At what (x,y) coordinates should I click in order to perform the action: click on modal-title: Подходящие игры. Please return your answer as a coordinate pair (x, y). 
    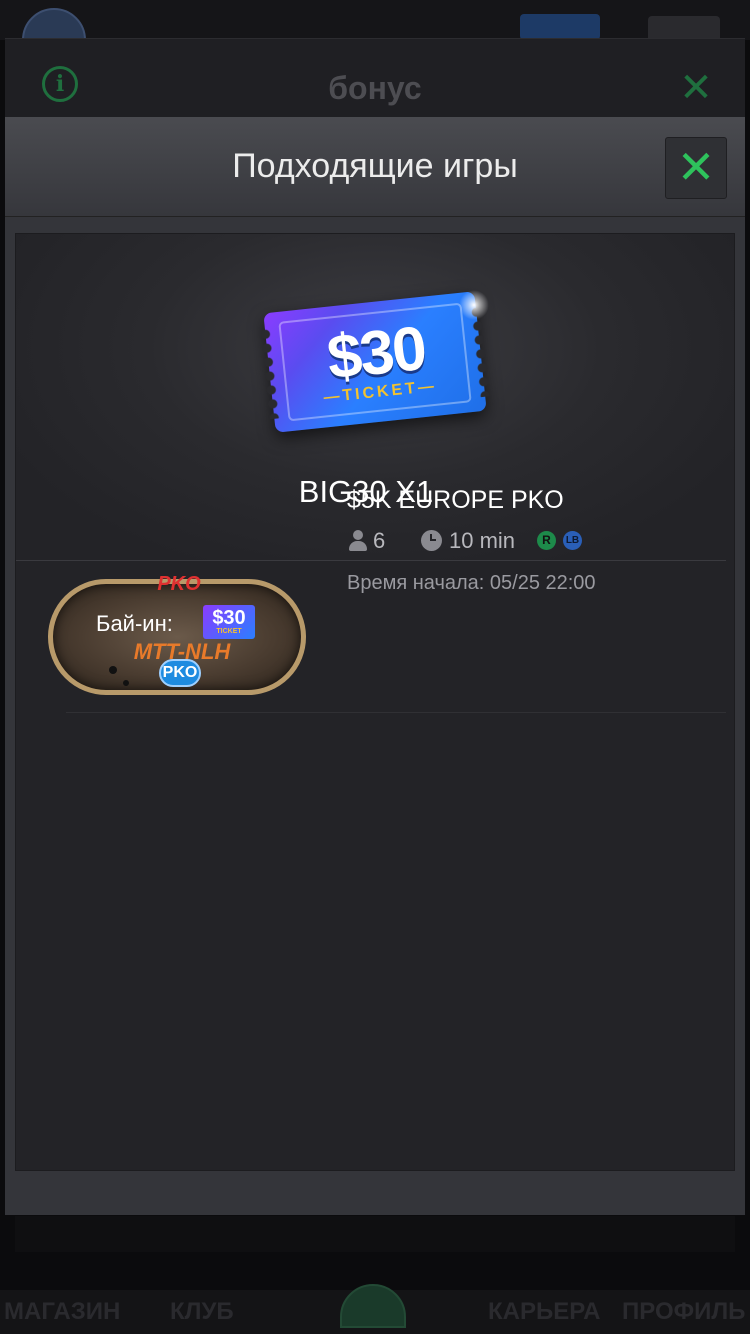
    Looking at the image, I should click on (375, 166).